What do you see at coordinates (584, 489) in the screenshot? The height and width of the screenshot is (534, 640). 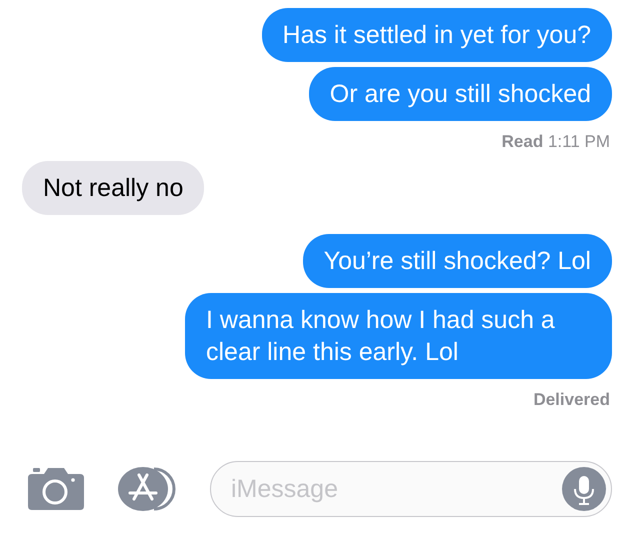 I see `microphone-icon` at bounding box center [584, 489].